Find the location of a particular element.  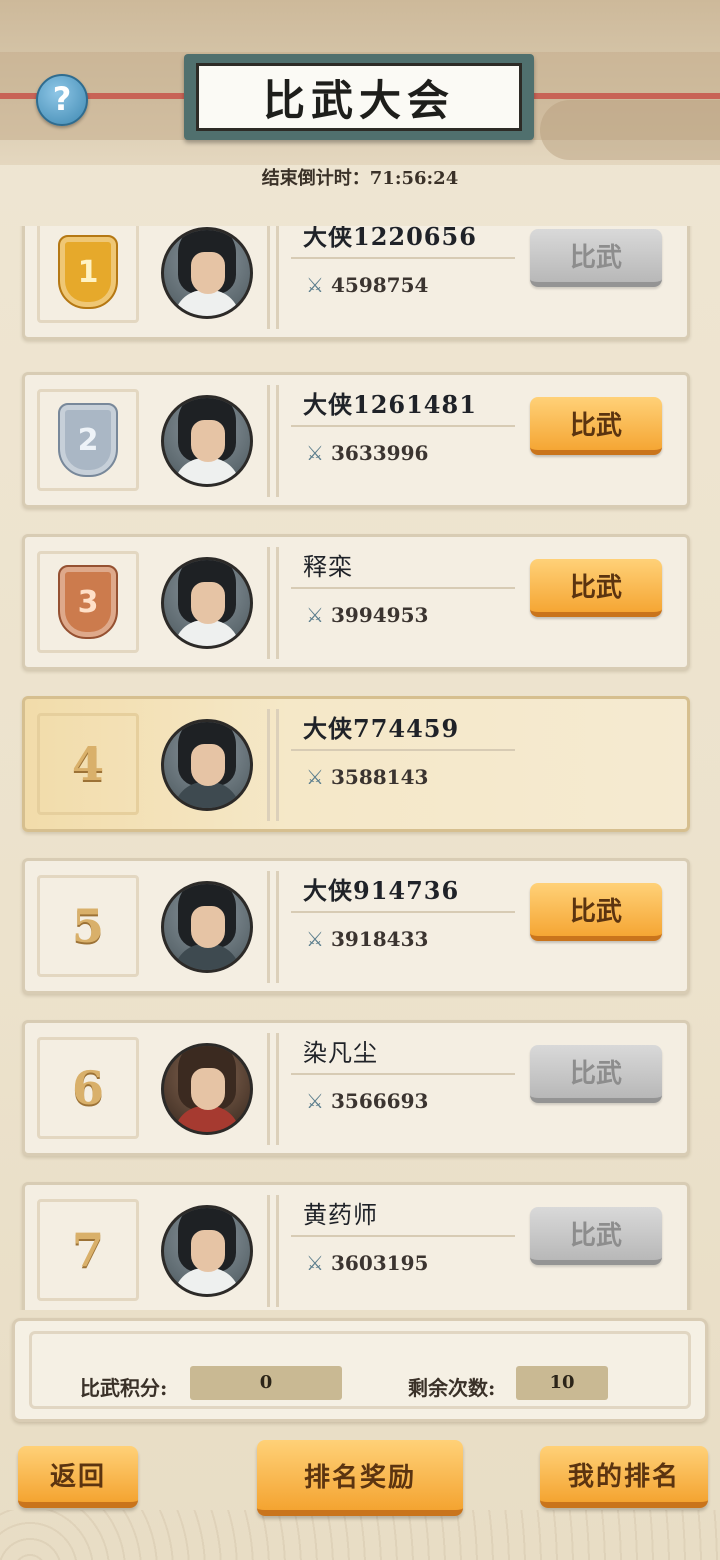

question-icon: ? is located at coordinates (62, 99).